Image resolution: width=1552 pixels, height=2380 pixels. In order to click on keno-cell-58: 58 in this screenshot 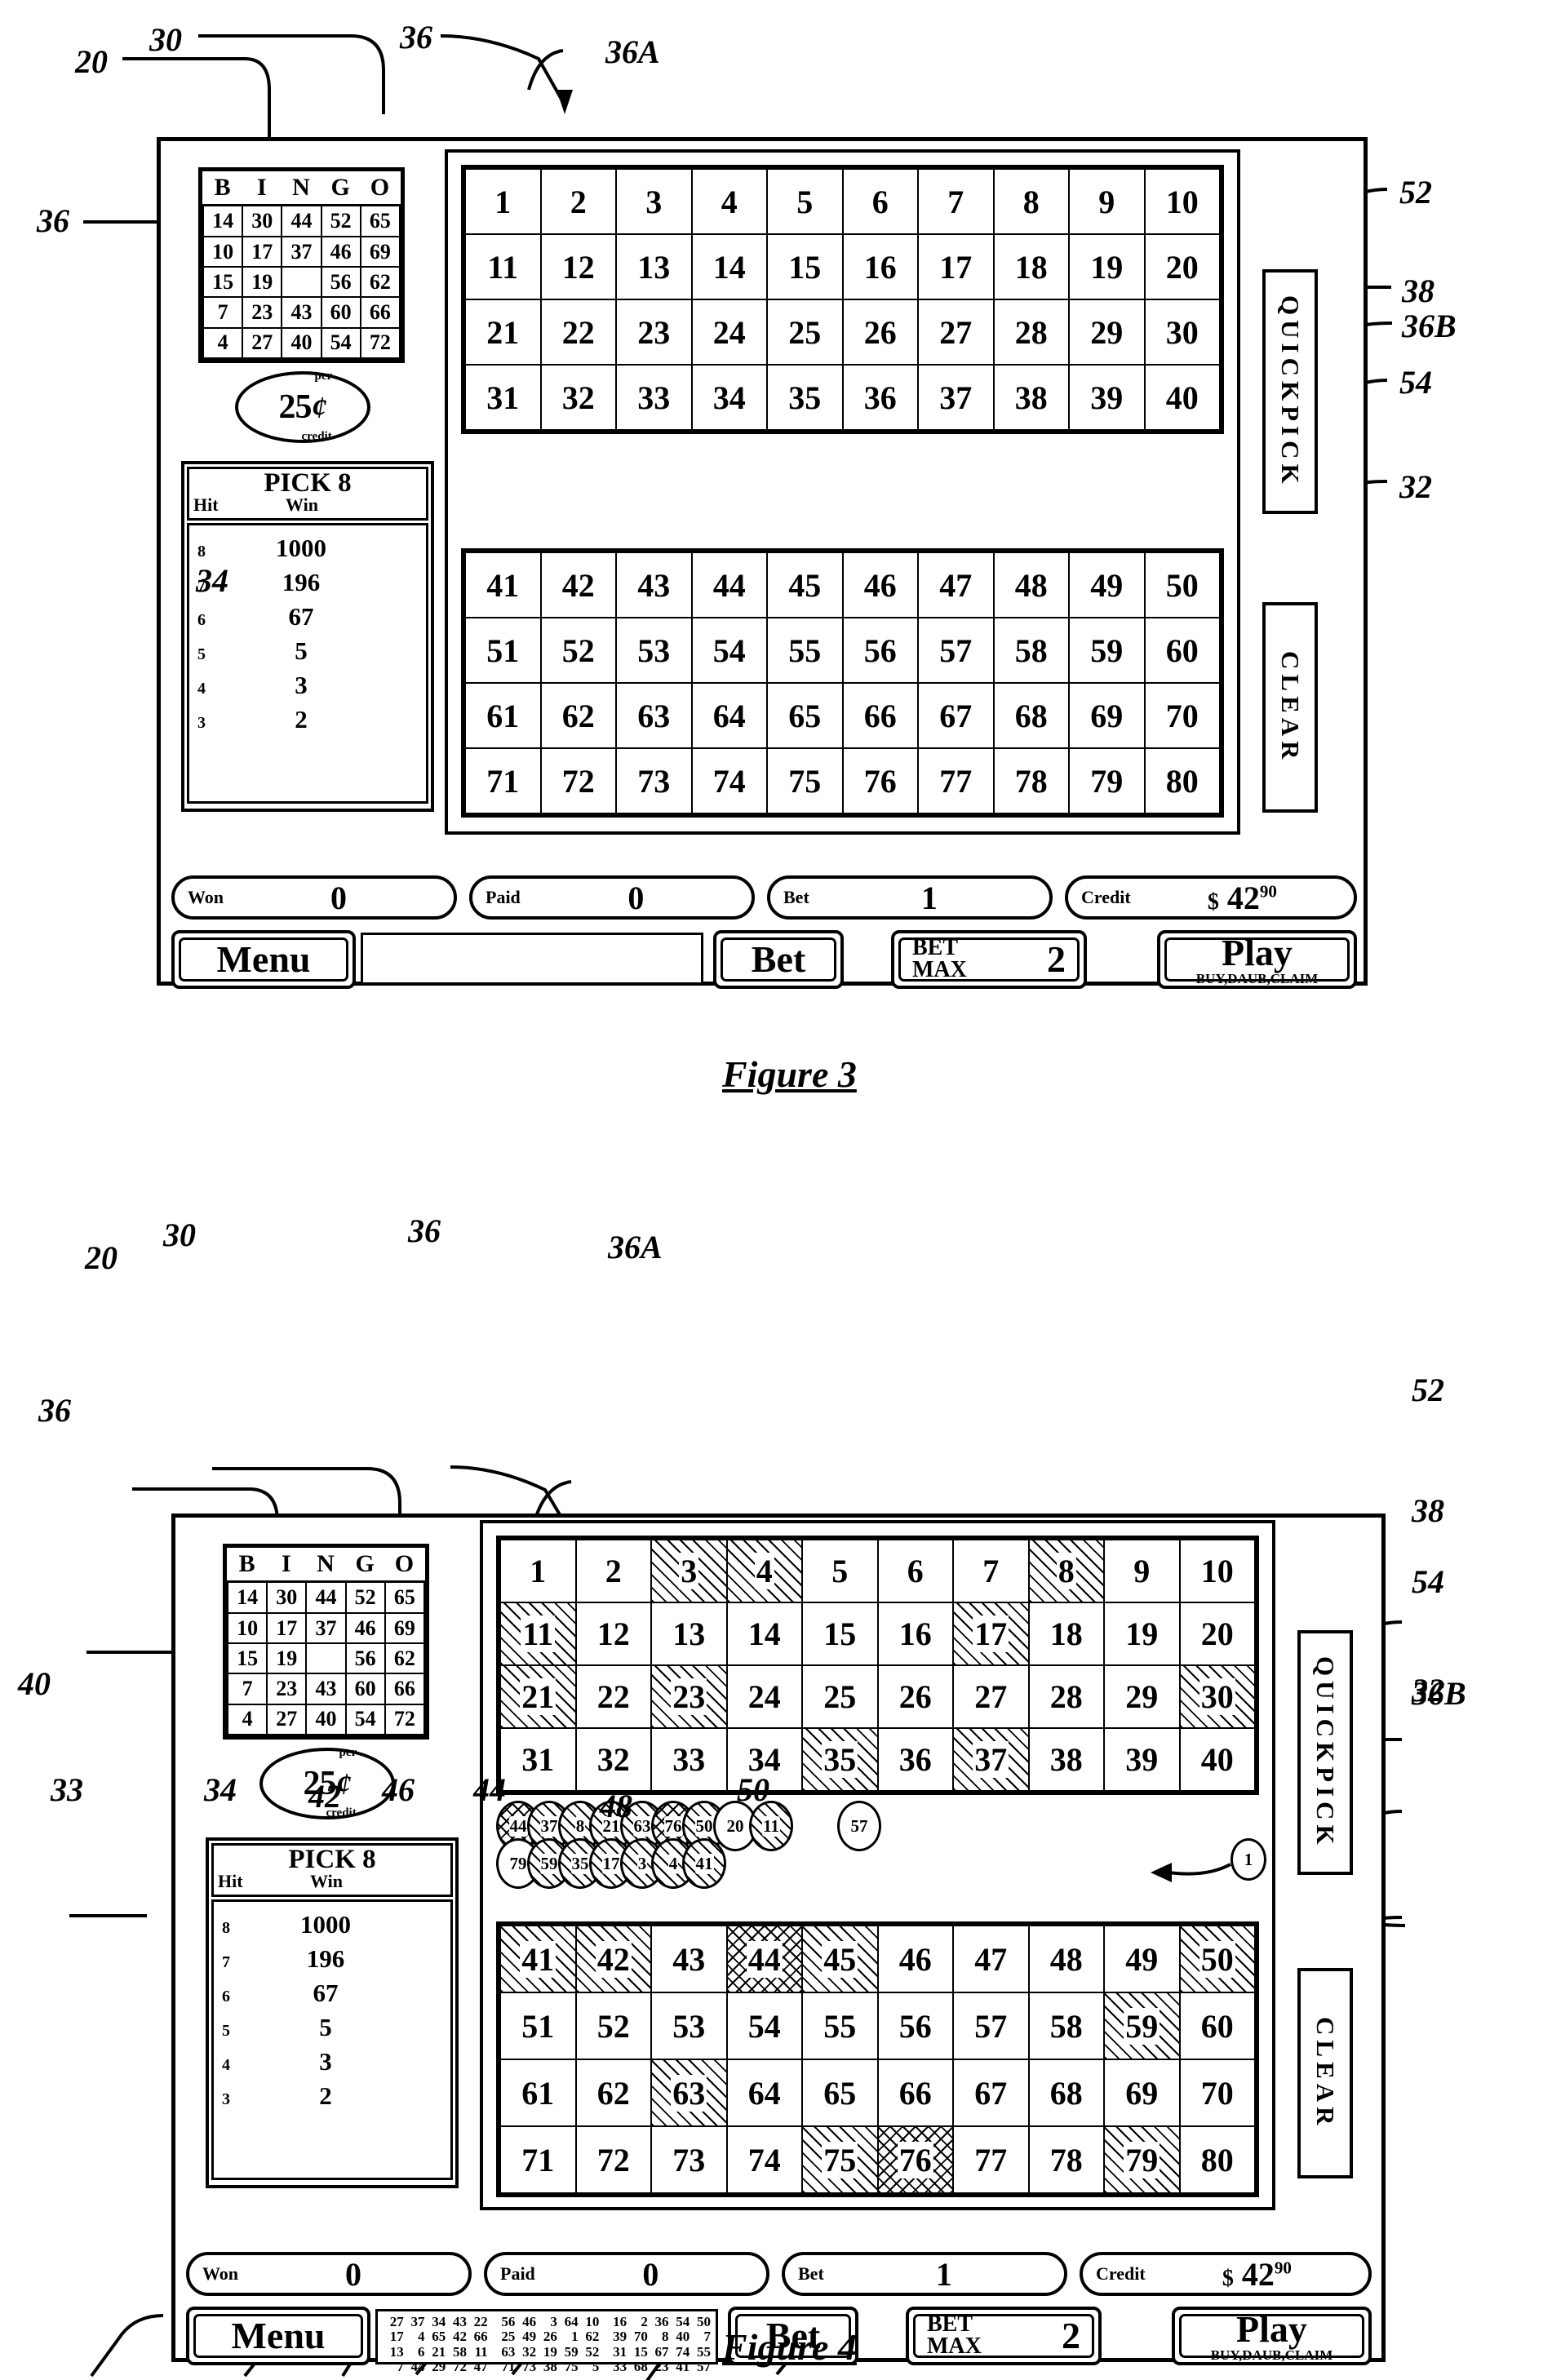, I will do `click(1066, 2026)`.